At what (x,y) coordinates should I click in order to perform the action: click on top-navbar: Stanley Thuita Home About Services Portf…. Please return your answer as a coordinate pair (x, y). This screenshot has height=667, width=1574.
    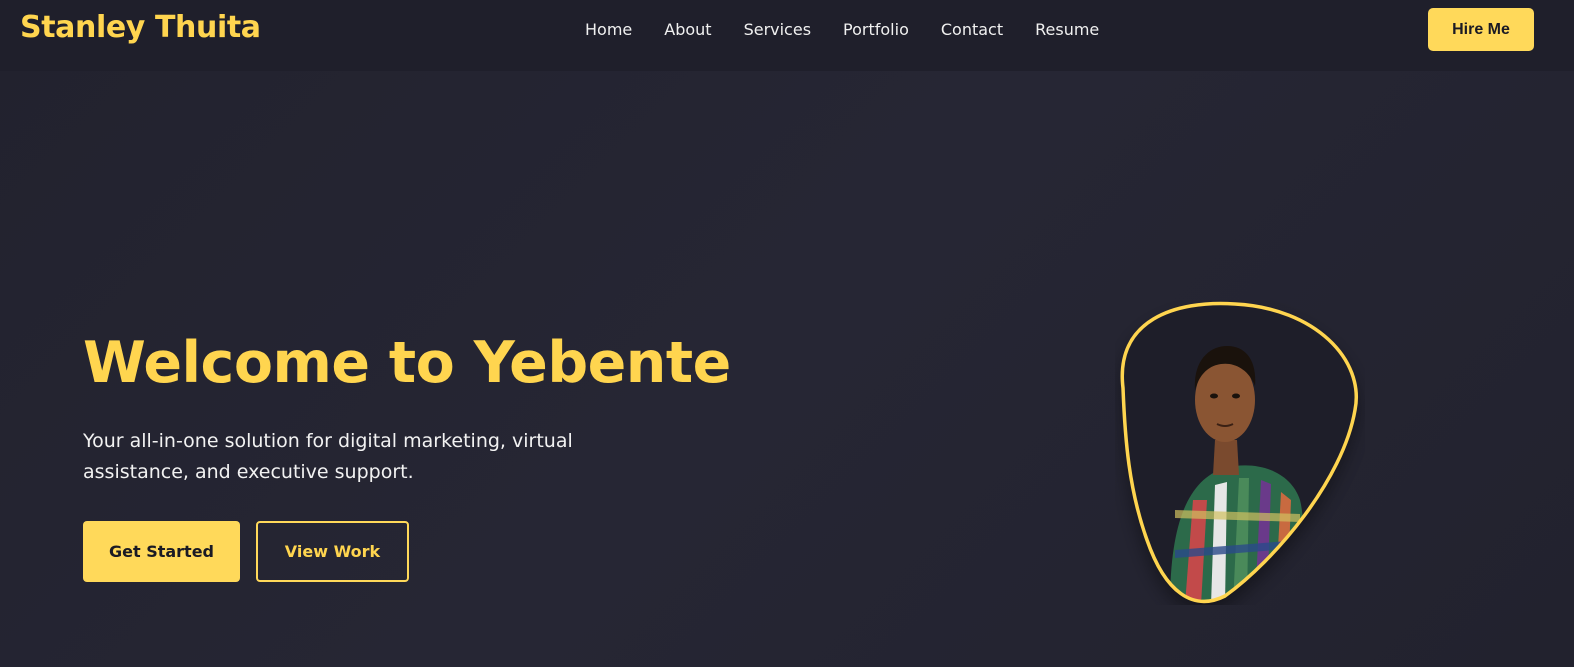
    Looking at the image, I should click on (787, 35).